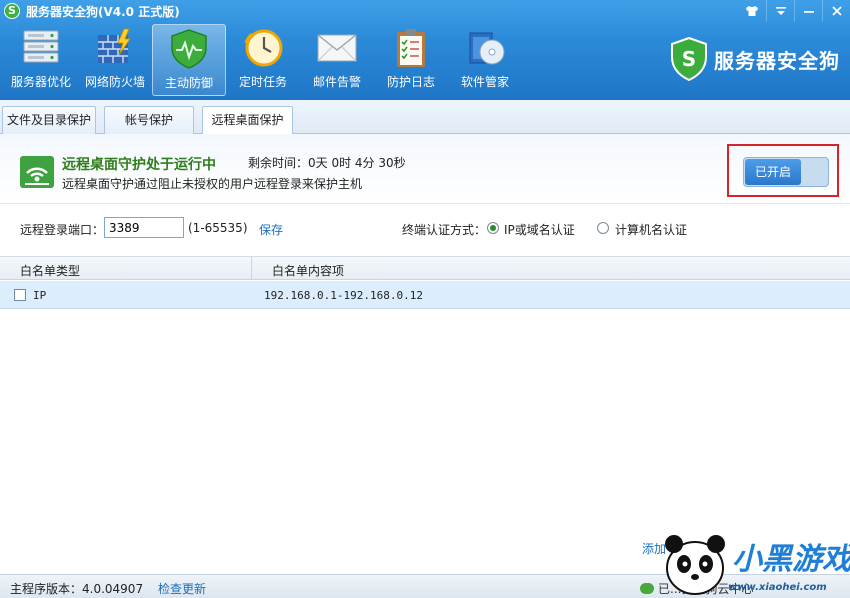 This screenshot has width=850, height=598. Describe the element at coordinates (343, 295) in the screenshot. I see `row-content: 192.168.0.1-192.168.0.12` at that location.